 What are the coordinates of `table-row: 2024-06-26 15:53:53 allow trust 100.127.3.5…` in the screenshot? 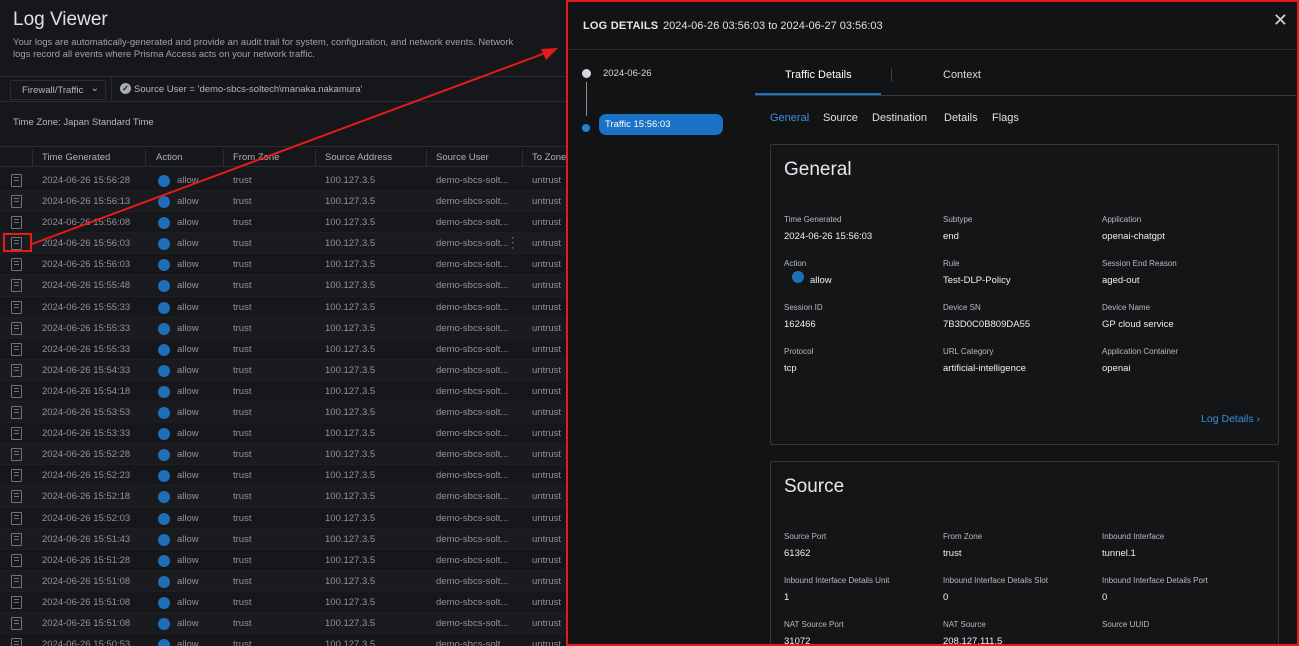 It's located at (283, 413).